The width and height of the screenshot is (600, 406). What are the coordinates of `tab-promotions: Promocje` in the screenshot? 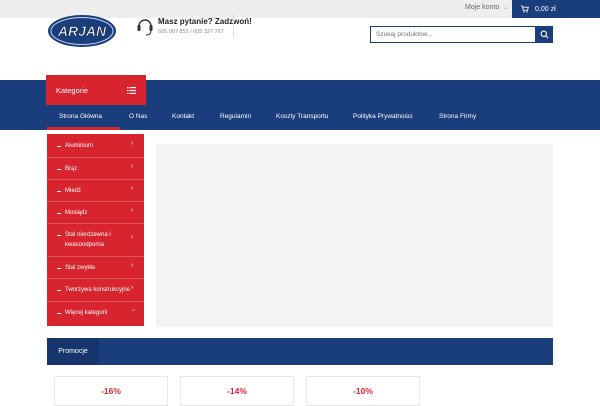 It's located at (73, 351).